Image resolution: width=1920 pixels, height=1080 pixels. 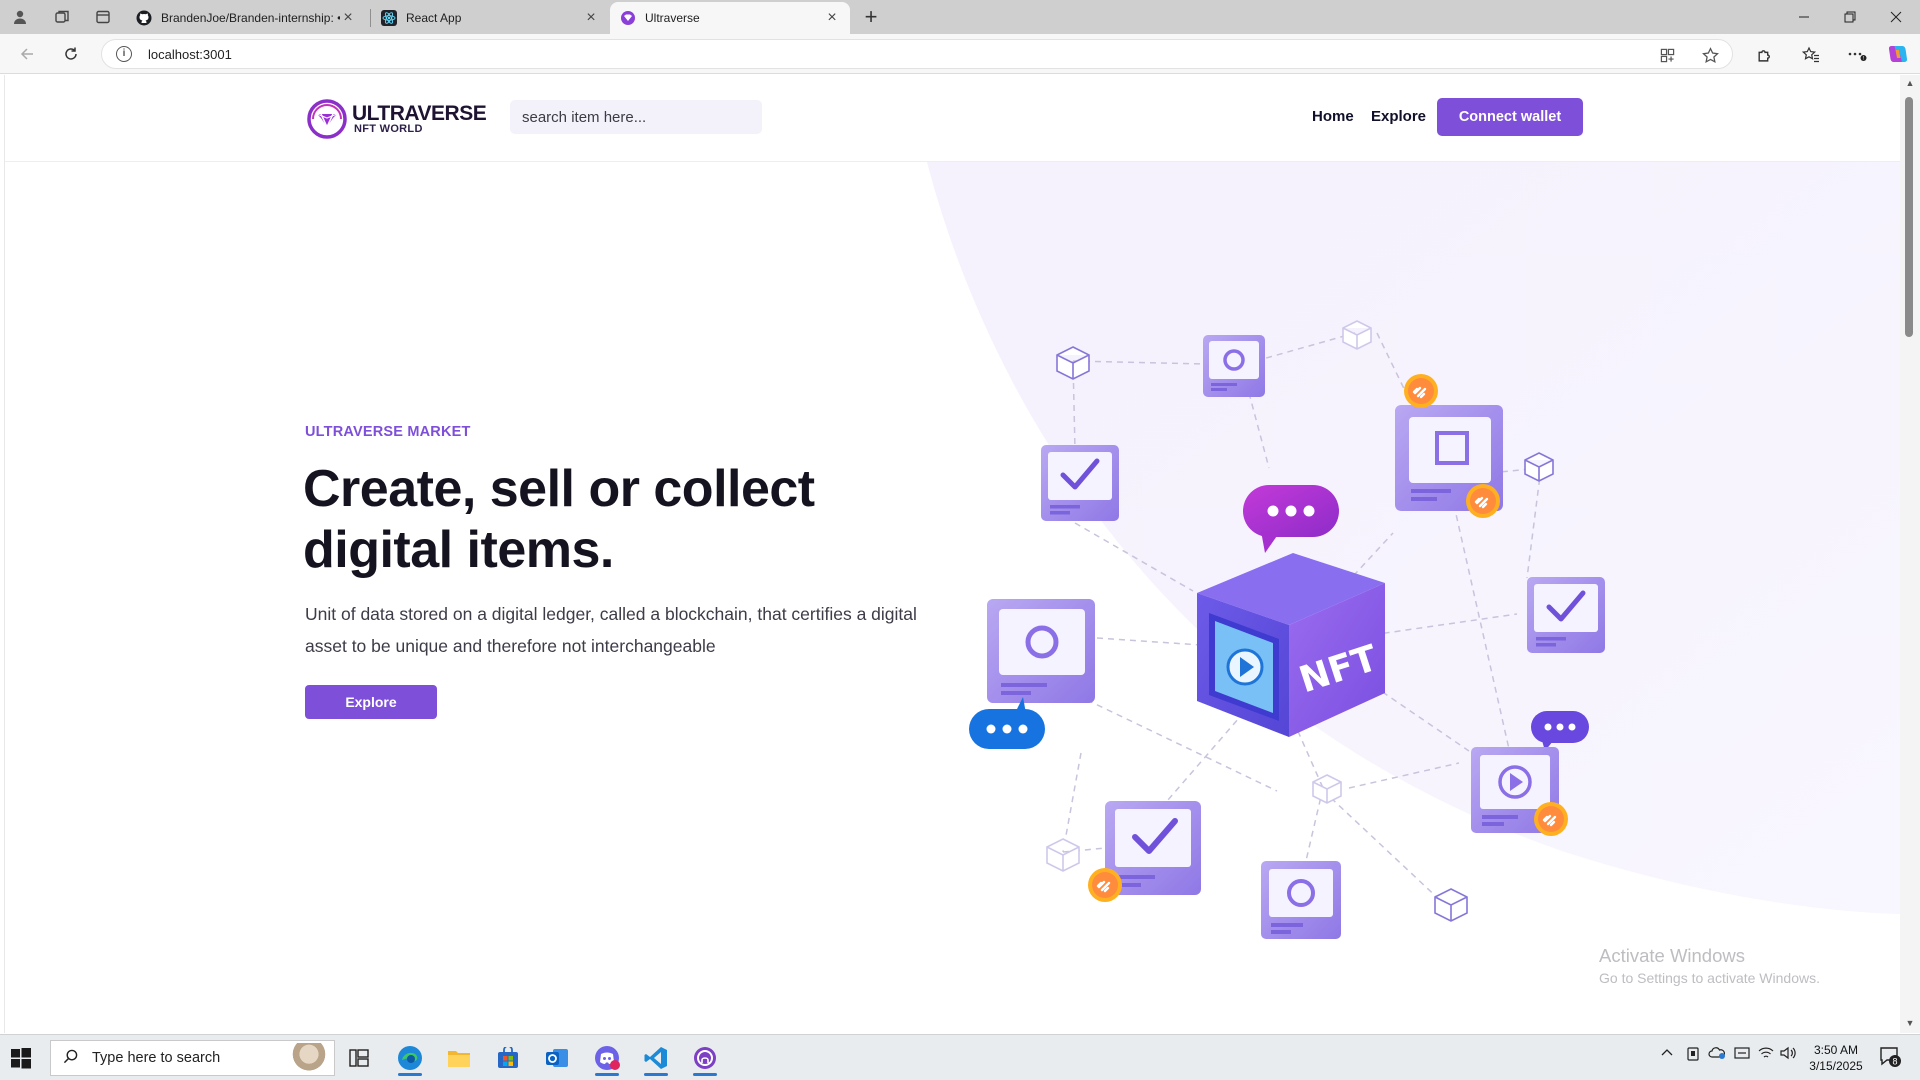 I want to click on clock-time: 3:50 AM, so click(x=1836, y=1050).